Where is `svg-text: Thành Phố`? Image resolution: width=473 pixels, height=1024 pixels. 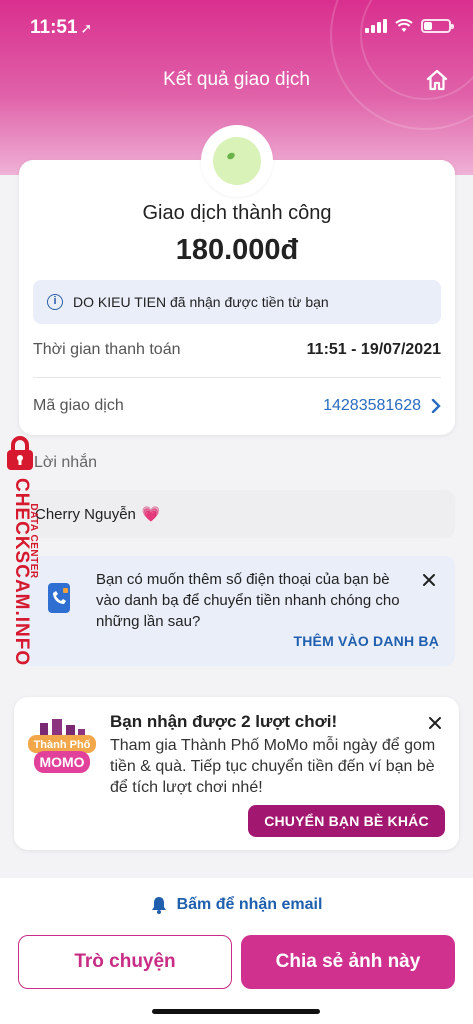 svg-text: Thành Phố is located at coordinates (62, 745).